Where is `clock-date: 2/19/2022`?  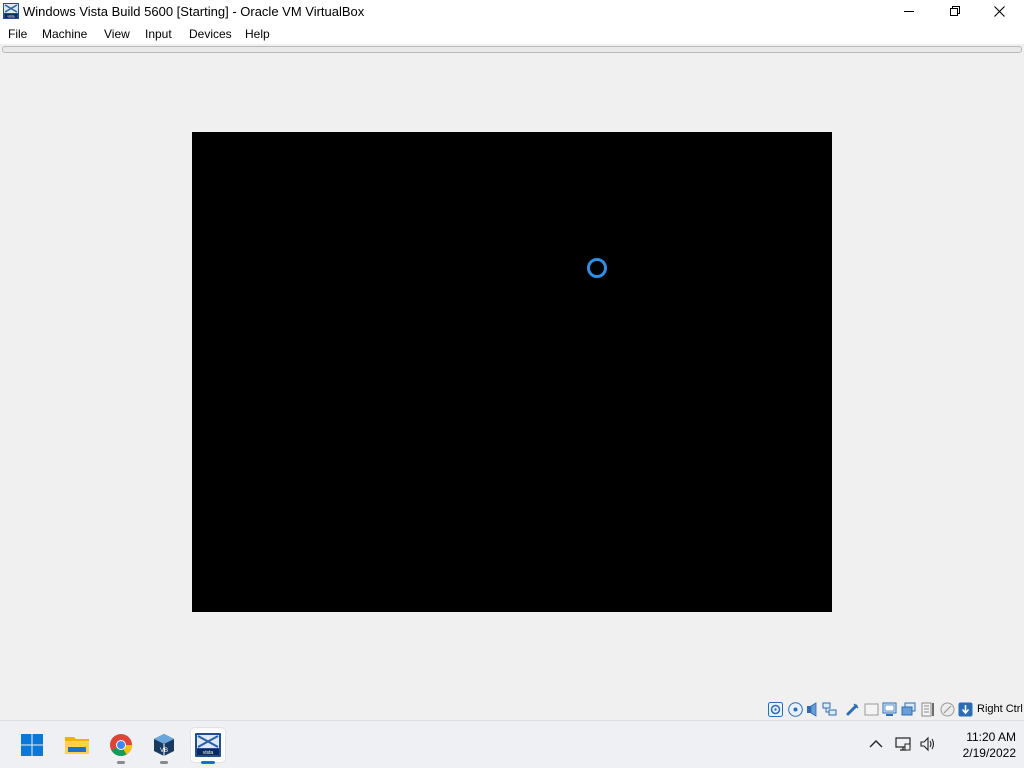
clock-date: 2/19/2022 is located at coordinates (989, 753).